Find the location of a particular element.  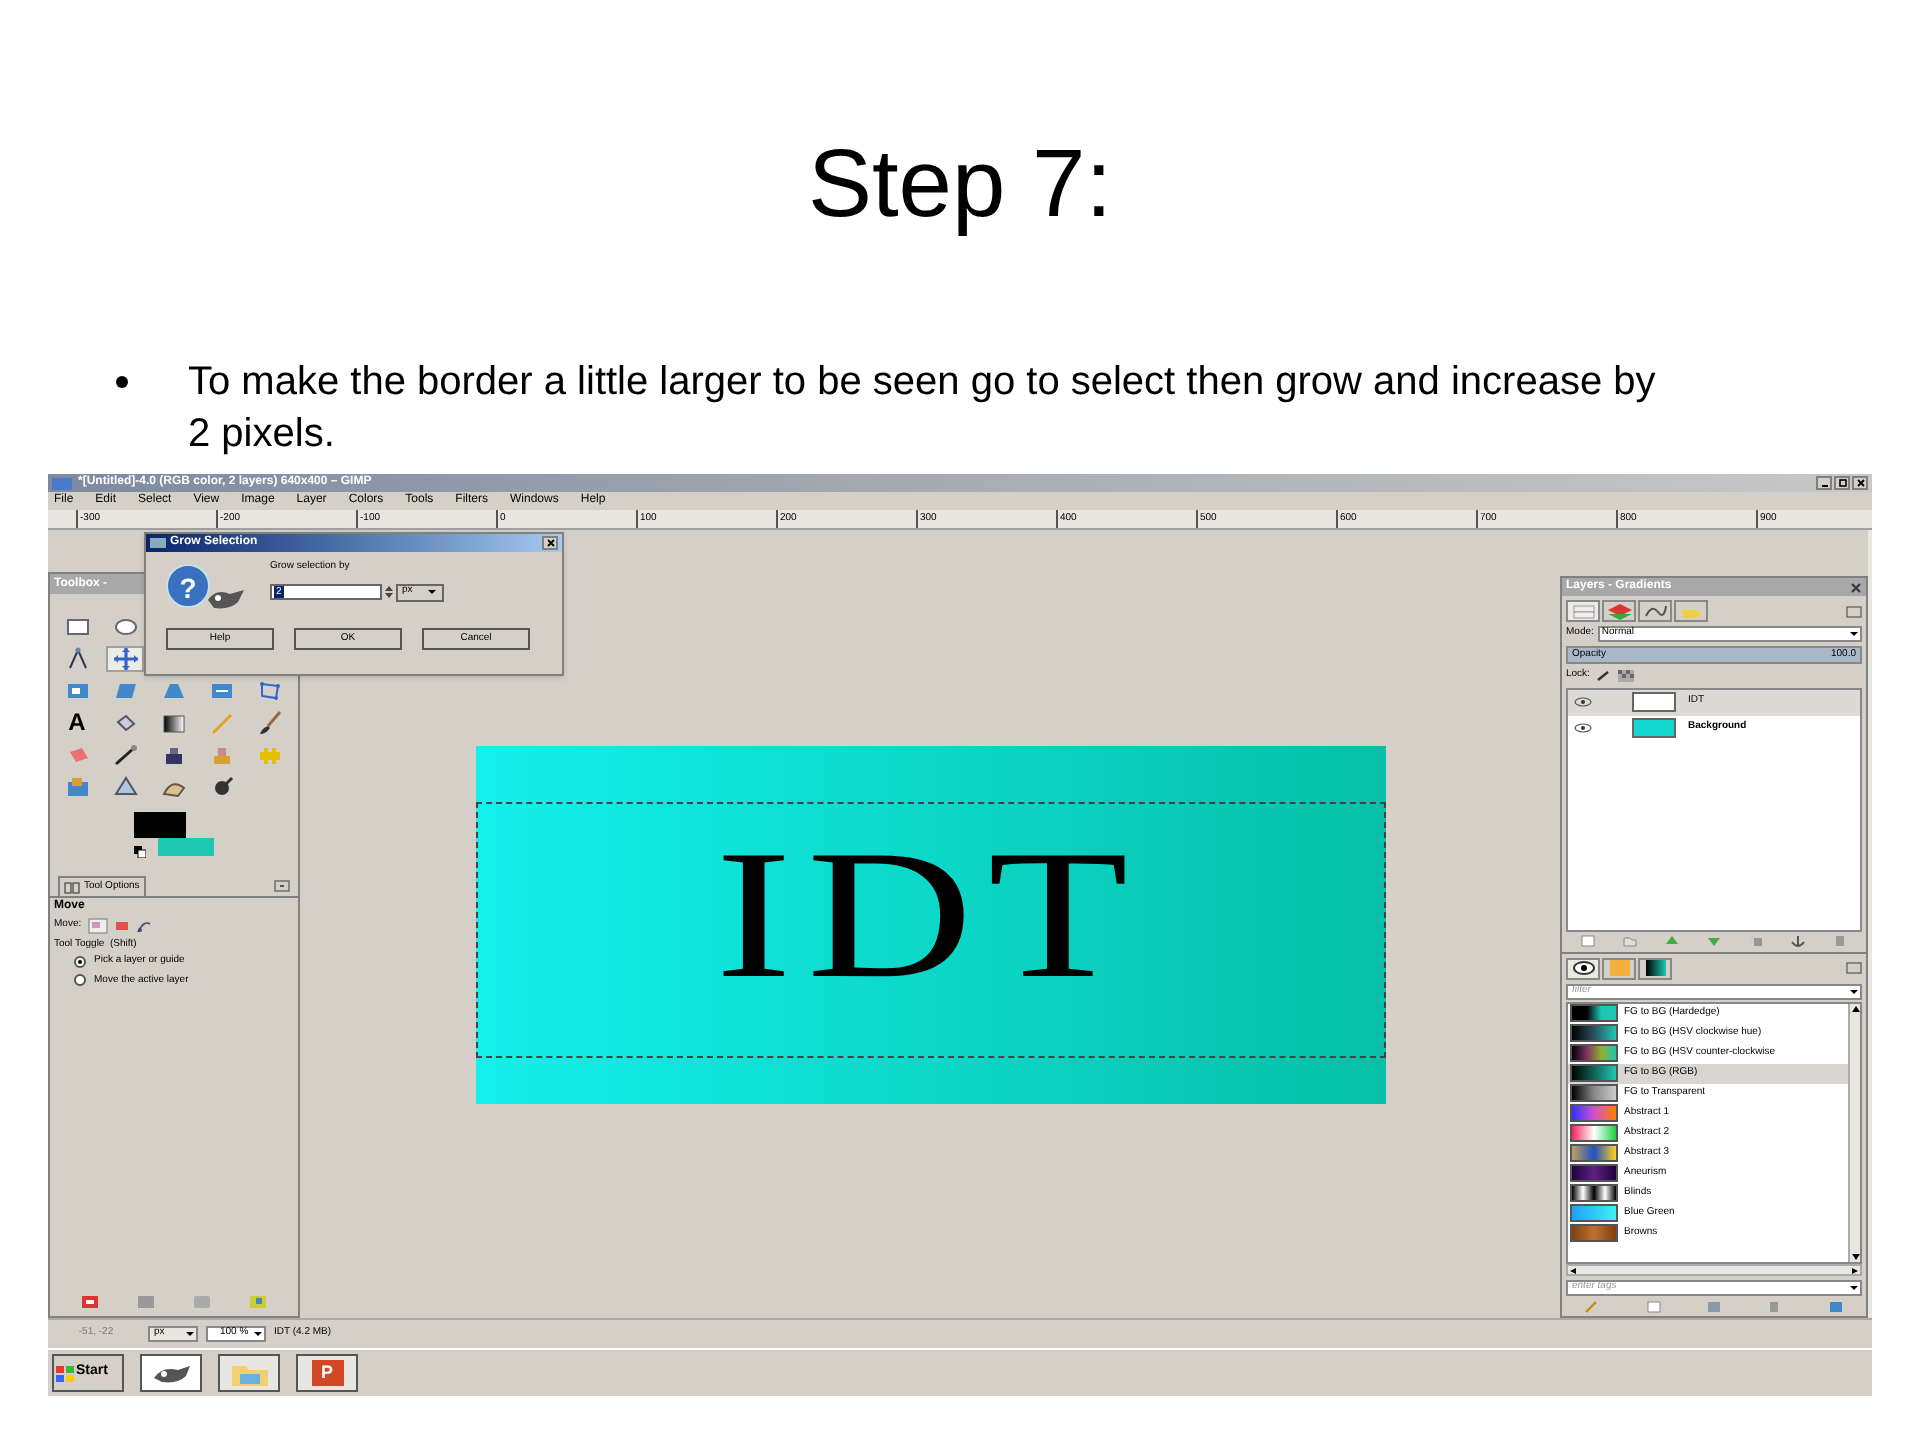

presentation-app-icon: P is located at coordinates (327, 1373).